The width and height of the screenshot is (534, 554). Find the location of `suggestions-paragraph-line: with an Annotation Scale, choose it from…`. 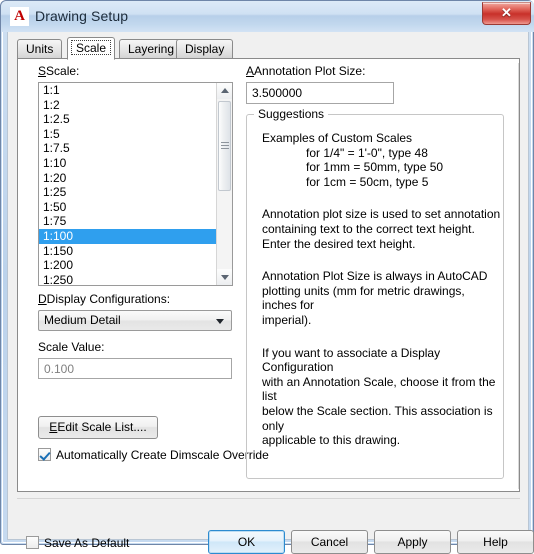

suggestions-paragraph-line: with an Annotation Scale, choose it from… is located at coordinates (379, 389).